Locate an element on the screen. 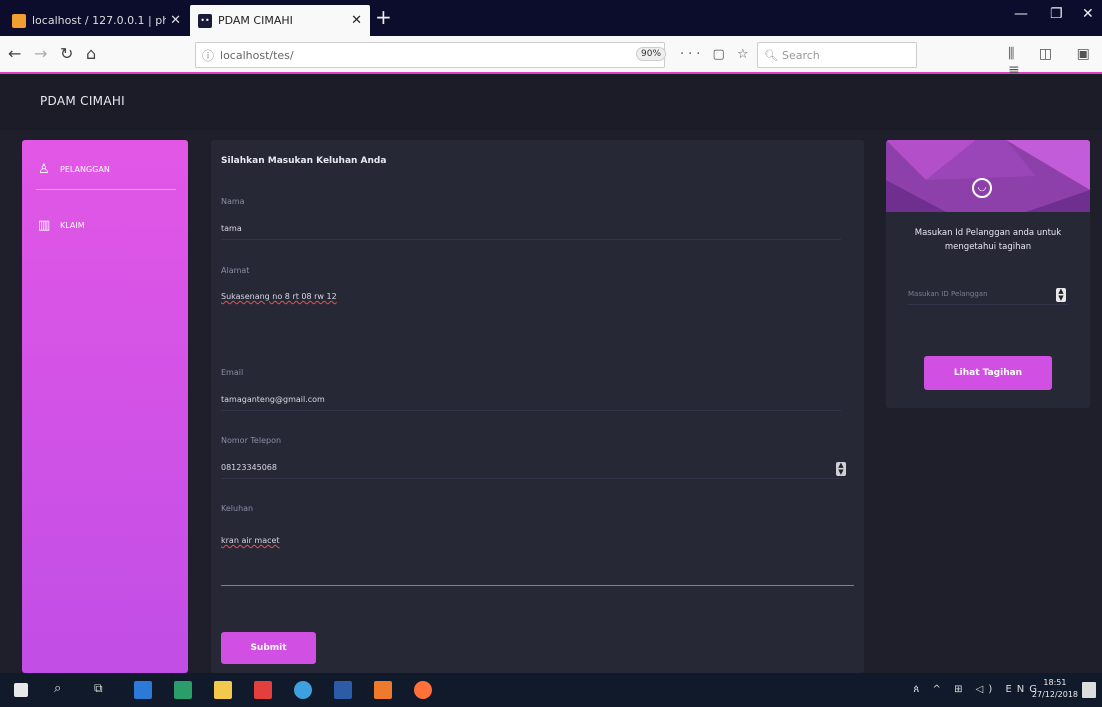 Image resolution: width=1102 pixels, height=707 pixels. notification-icon is located at coordinates (1089, 690).